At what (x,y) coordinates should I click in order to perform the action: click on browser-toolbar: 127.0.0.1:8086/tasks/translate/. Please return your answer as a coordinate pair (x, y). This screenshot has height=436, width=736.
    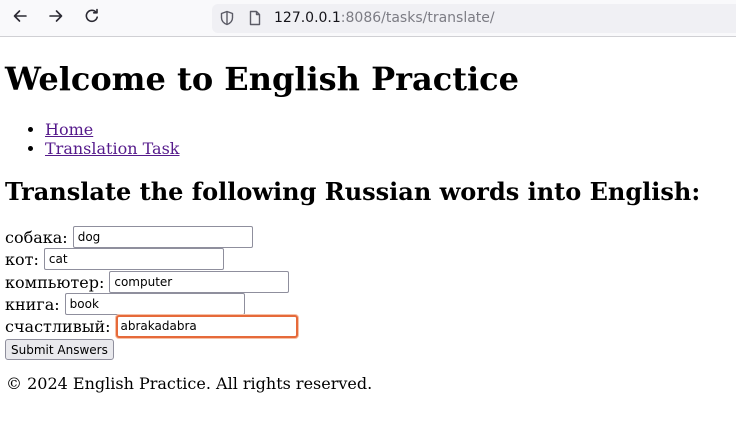
    Looking at the image, I should click on (368, 18).